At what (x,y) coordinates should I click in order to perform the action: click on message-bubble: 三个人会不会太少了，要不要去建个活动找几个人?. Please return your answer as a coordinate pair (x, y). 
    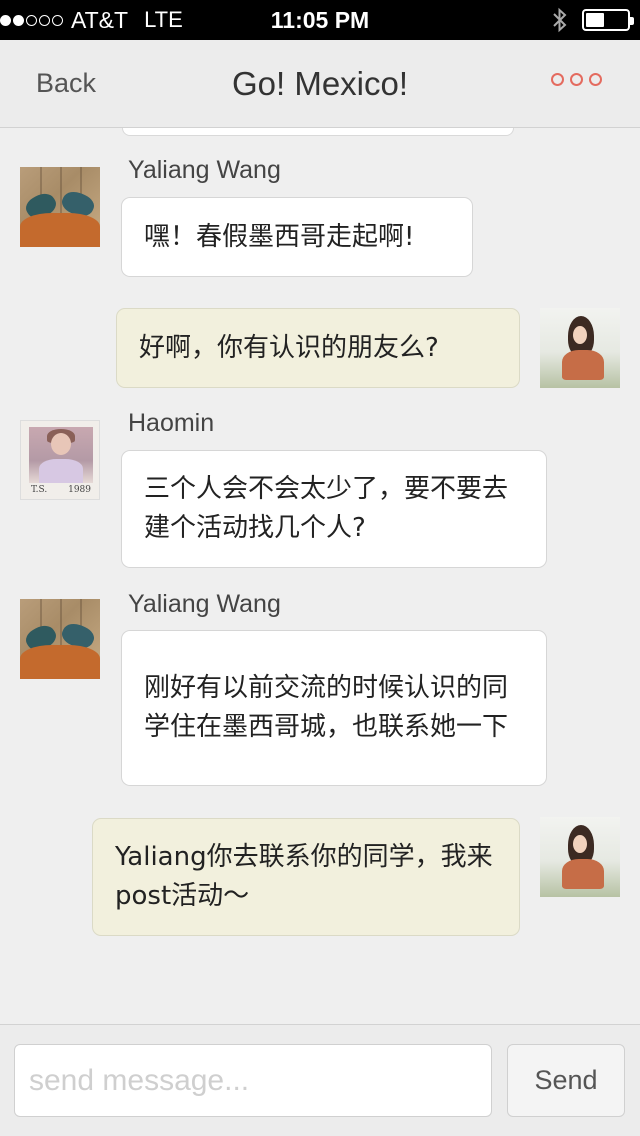
    Looking at the image, I should click on (334, 509).